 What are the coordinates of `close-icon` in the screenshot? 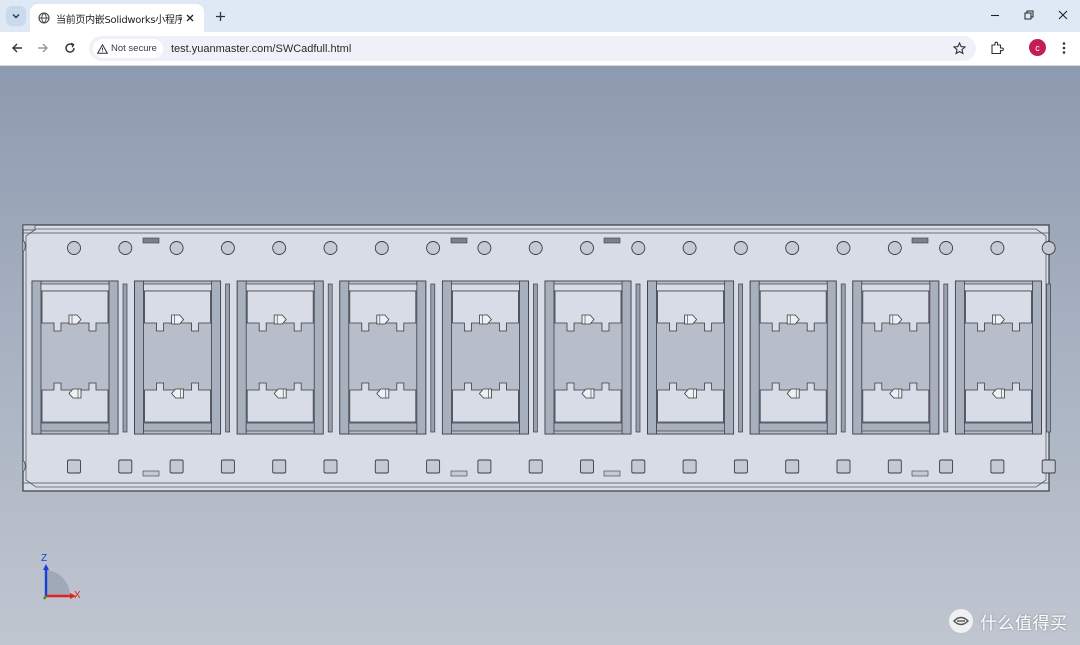 It's located at (190, 18).